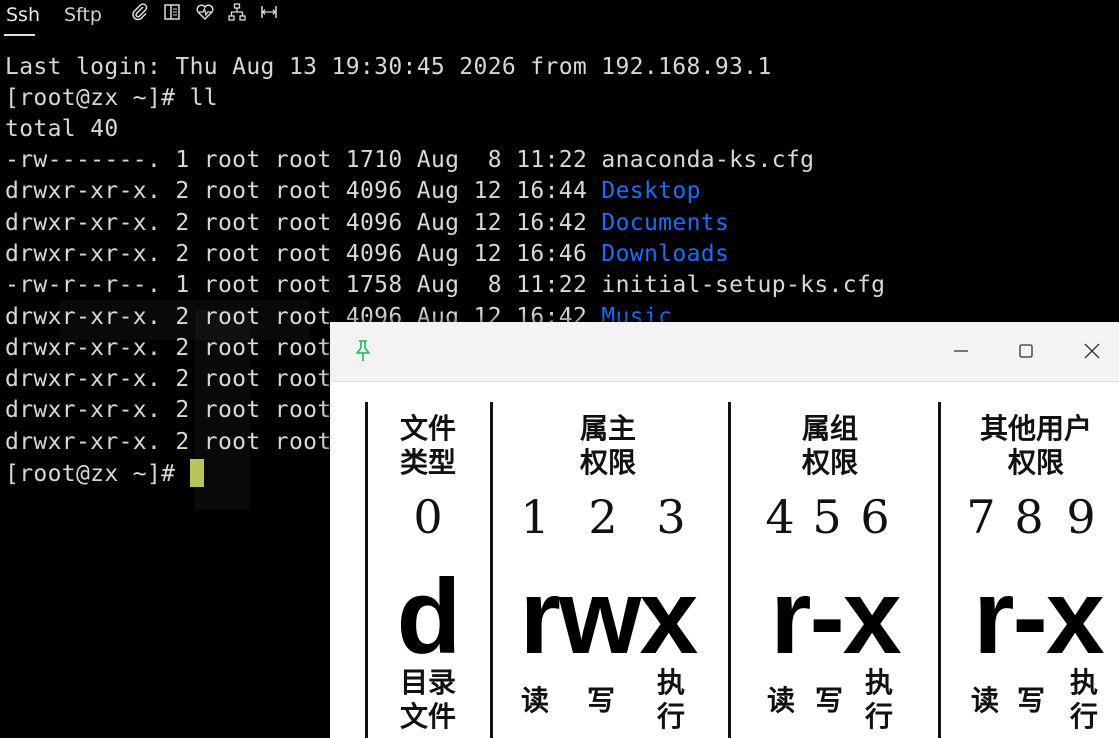  I want to click on heading-line: 文件, so click(427, 428).